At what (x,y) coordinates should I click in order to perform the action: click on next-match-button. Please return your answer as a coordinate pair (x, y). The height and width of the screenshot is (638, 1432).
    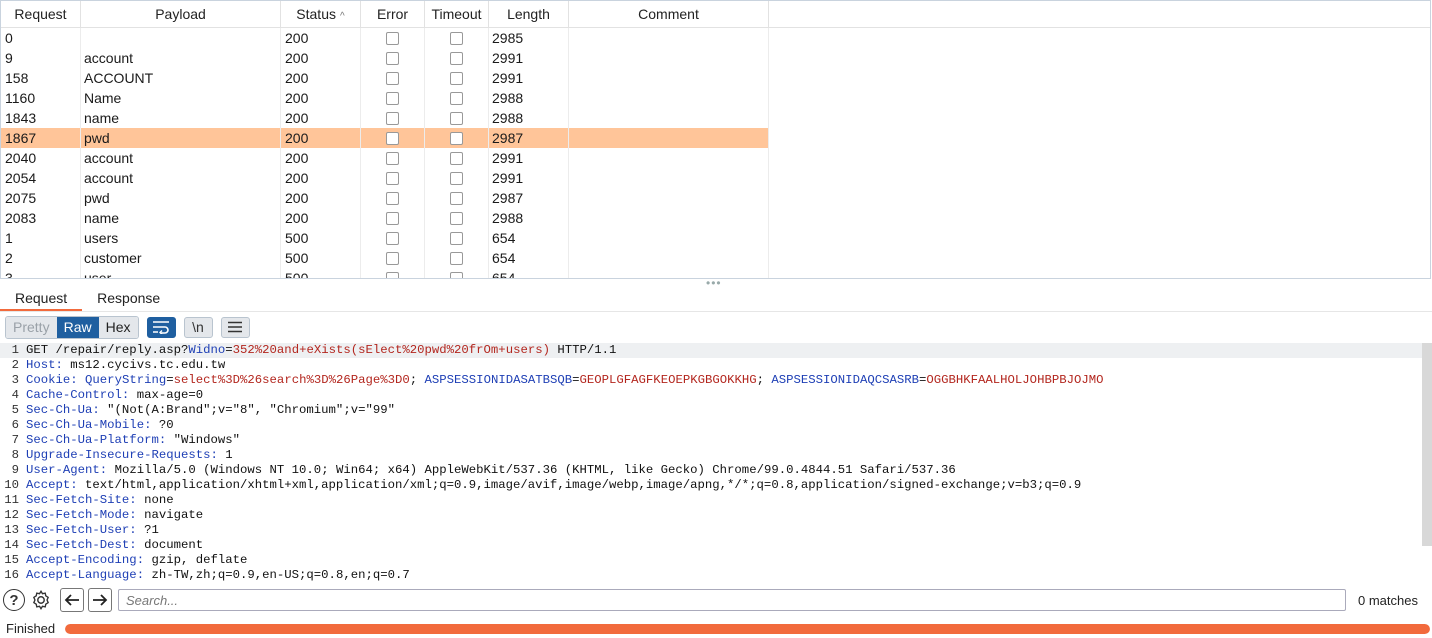
    Looking at the image, I should click on (100, 600).